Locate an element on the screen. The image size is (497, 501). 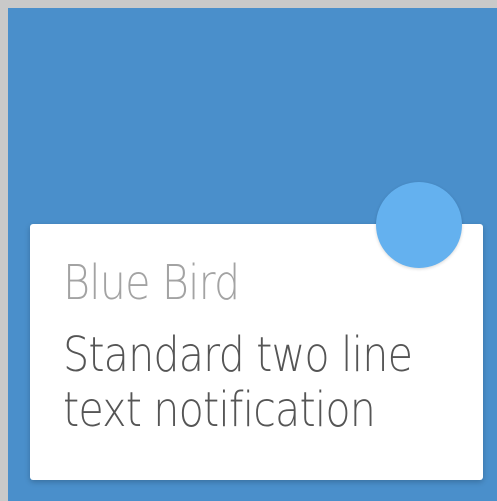
notification-body-line-1: Standard two line is located at coordinates (238, 355).